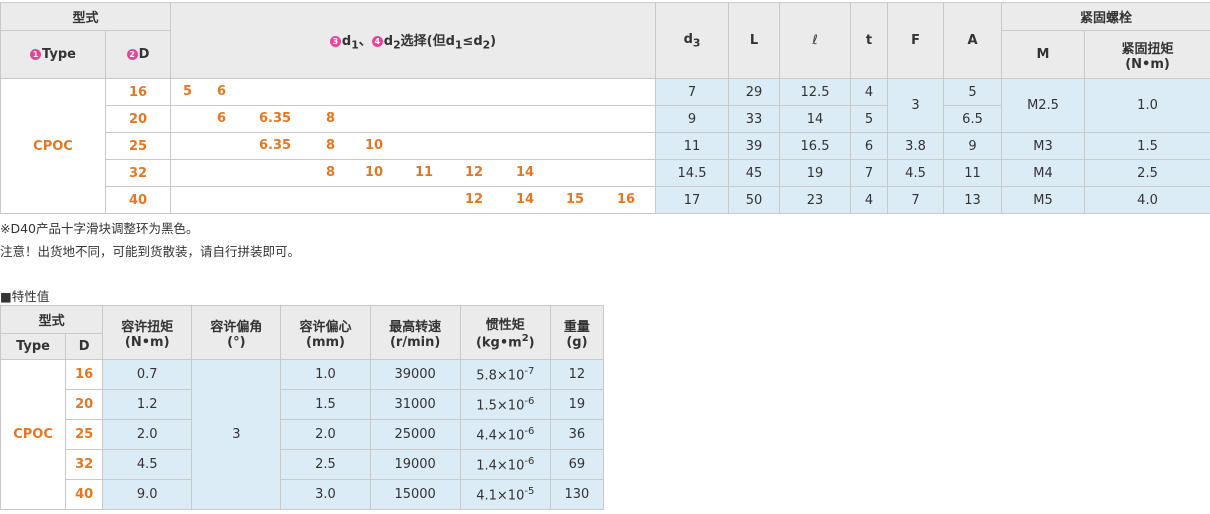  I want to click on d-option-value: 10, so click(374, 172).